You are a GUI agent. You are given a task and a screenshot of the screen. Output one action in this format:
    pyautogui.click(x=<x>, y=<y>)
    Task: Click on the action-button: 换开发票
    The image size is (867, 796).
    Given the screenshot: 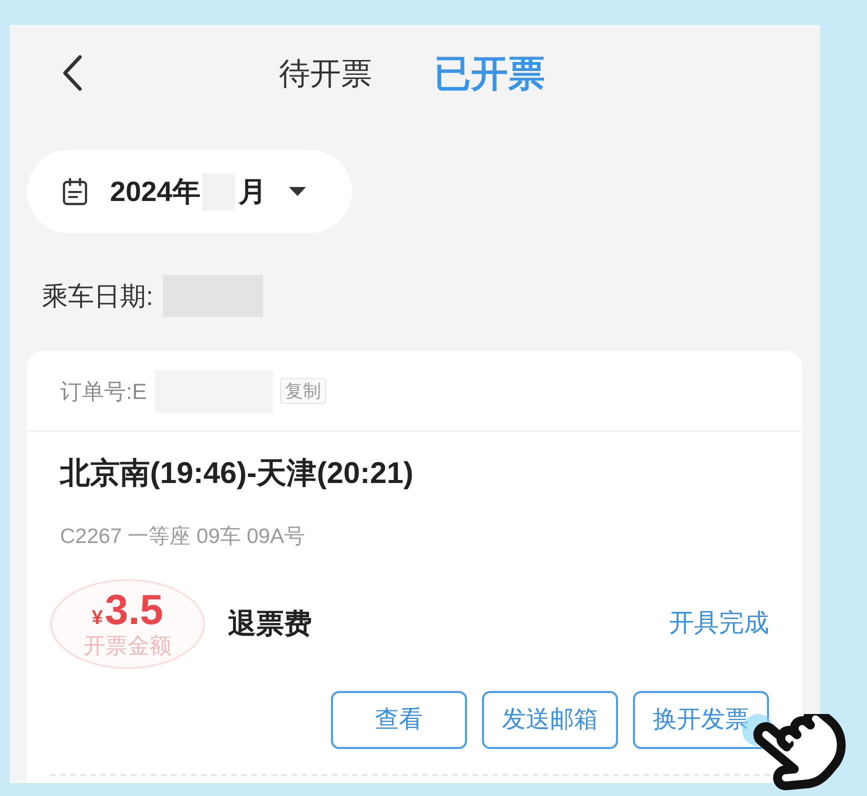 What is the action you would take?
    pyautogui.click(x=701, y=720)
    